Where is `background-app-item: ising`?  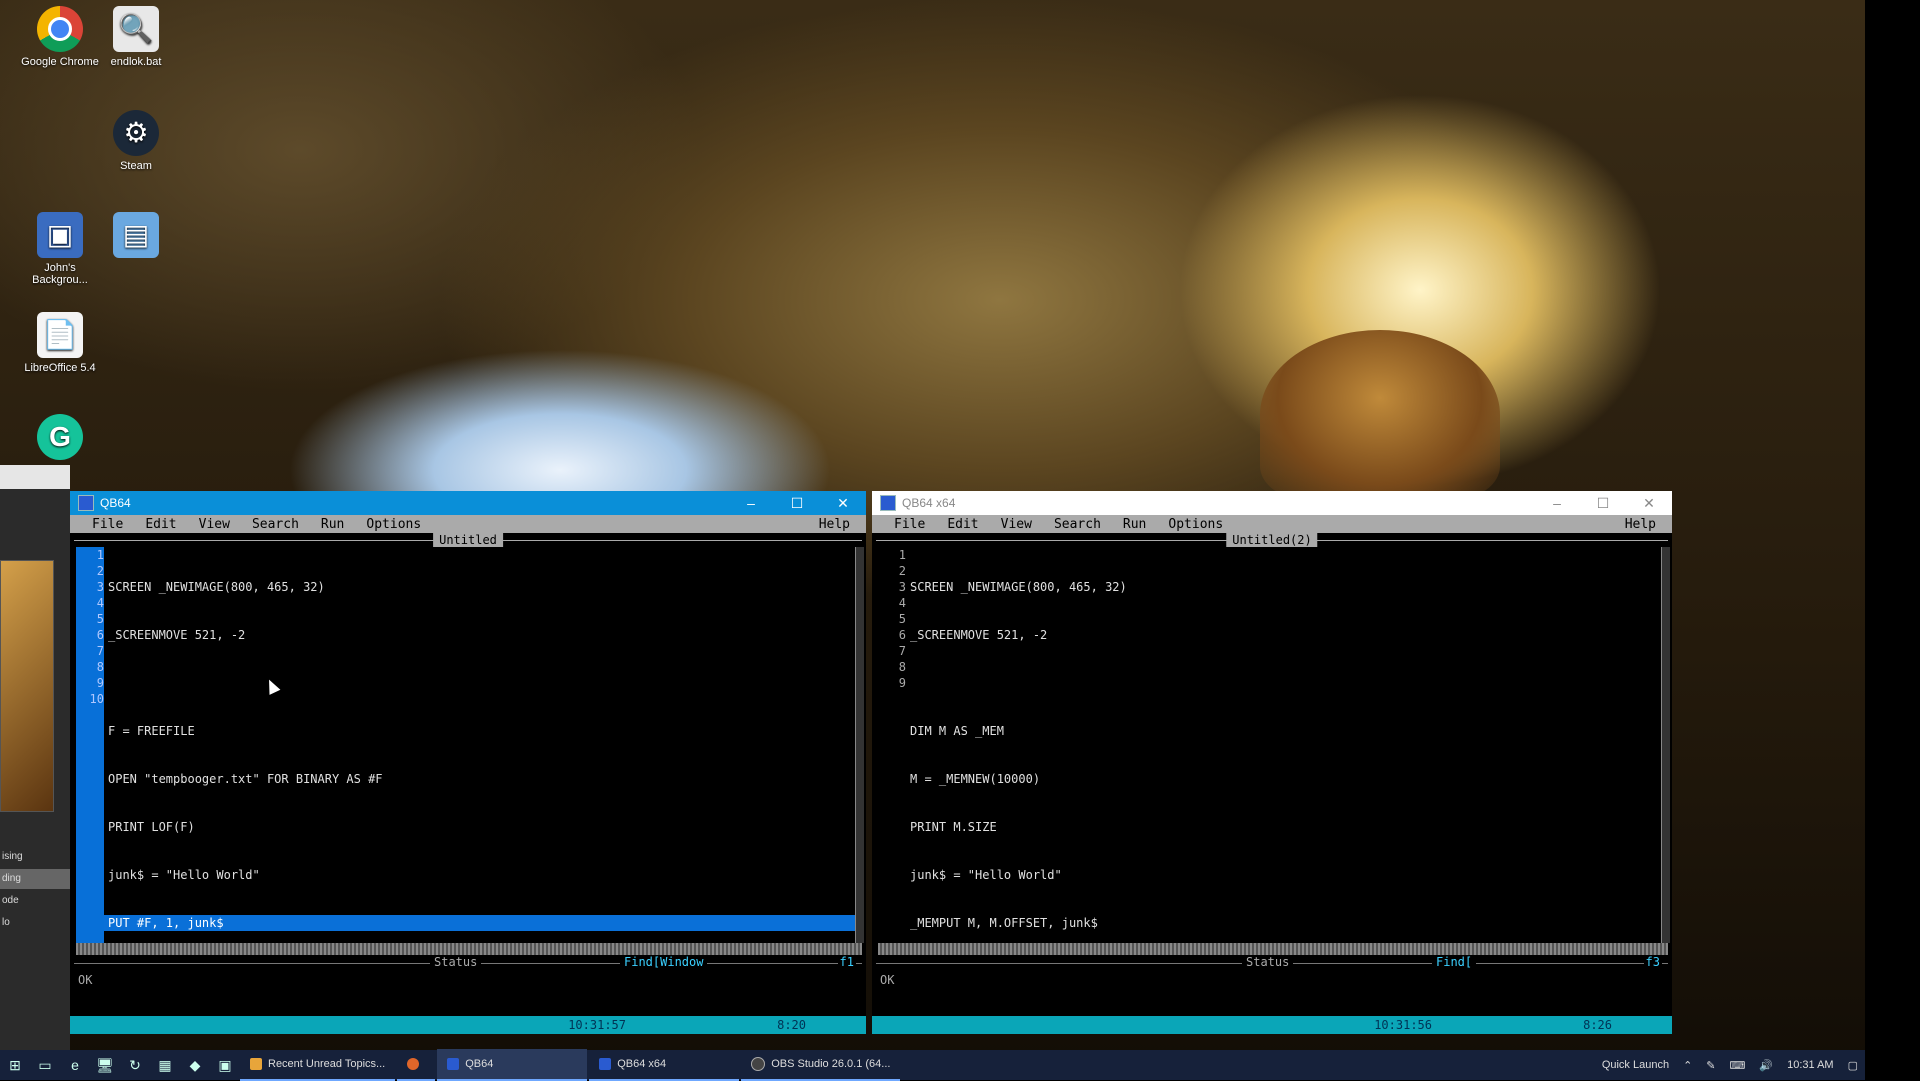 background-app-item: ising is located at coordinates (36, 857).